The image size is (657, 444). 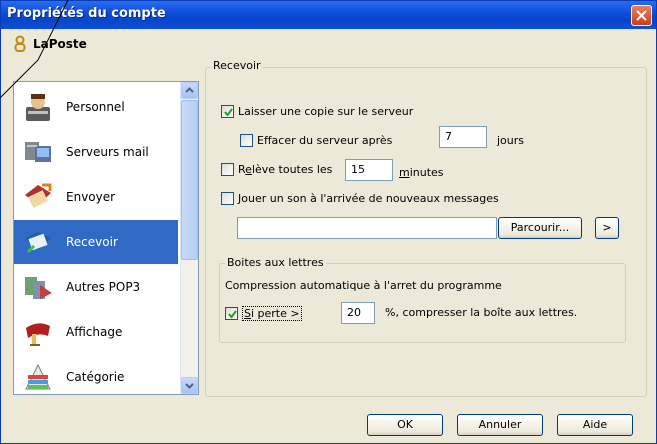 What do you see at coordinates (421, 172) in the screenshot?
I see `check-every-unit: minutes` at bounding box center [421, 172].